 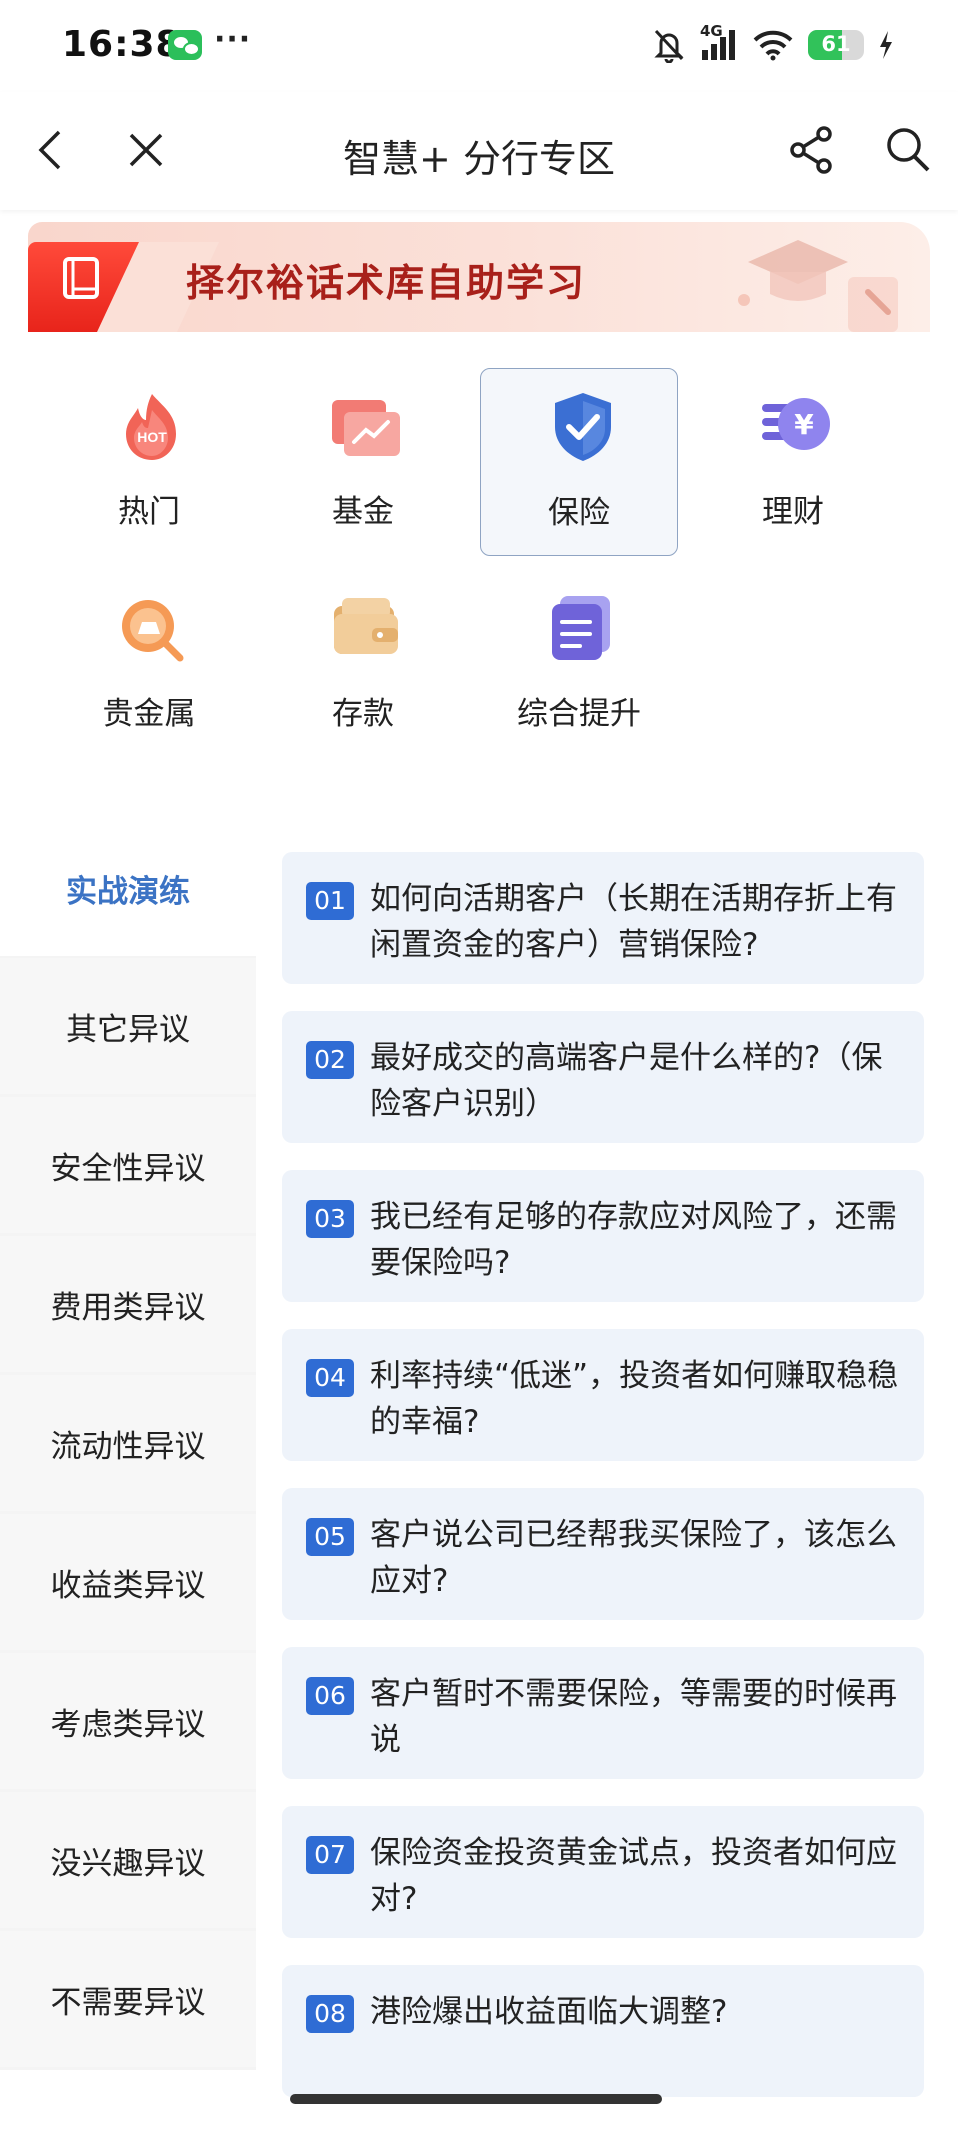 I want to click on share-icon, so click(x=811, y=150).